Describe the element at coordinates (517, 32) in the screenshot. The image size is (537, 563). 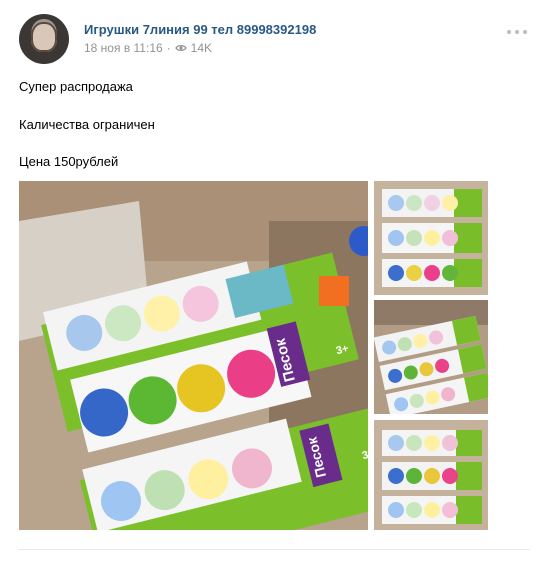
I see `more-icon` at that location.